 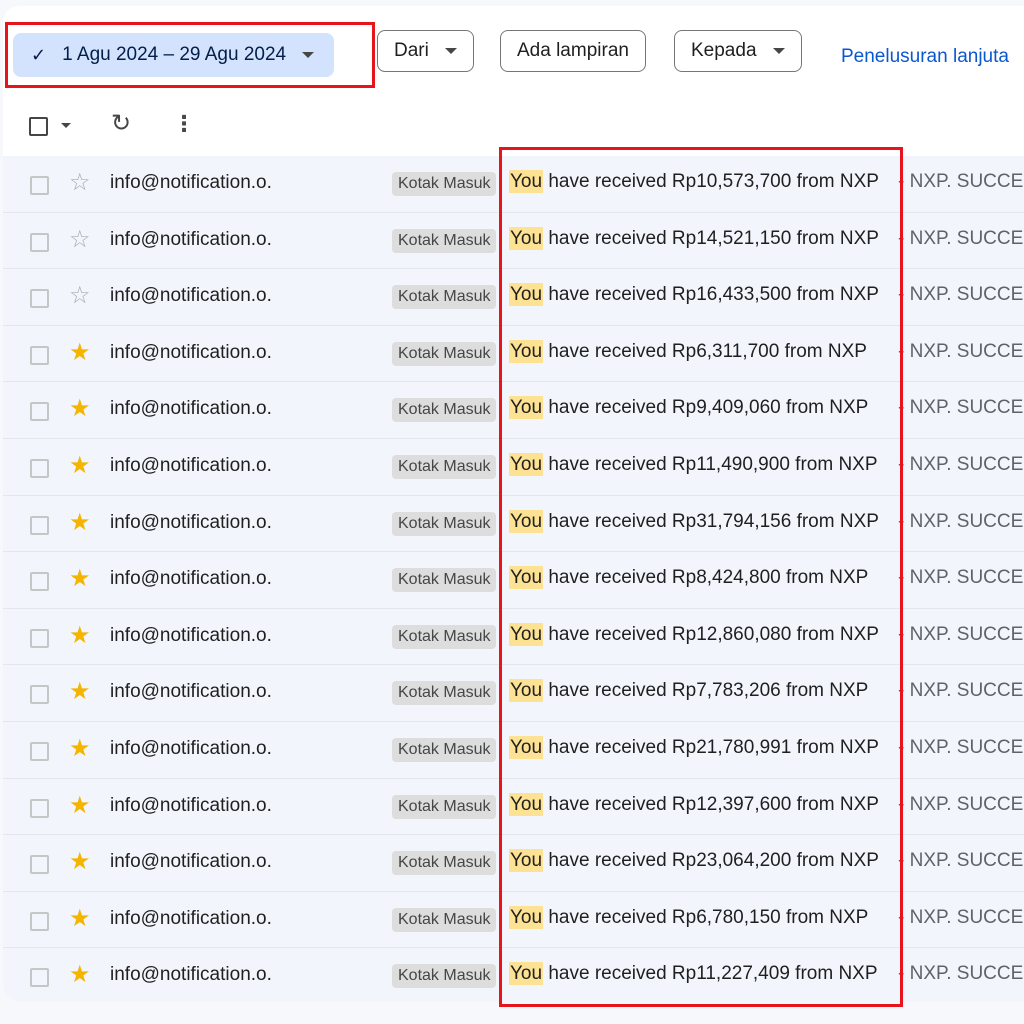 I want to click on row-subject-text: have received Rp16,433,500 from NXP, so click(x=711, y=295).